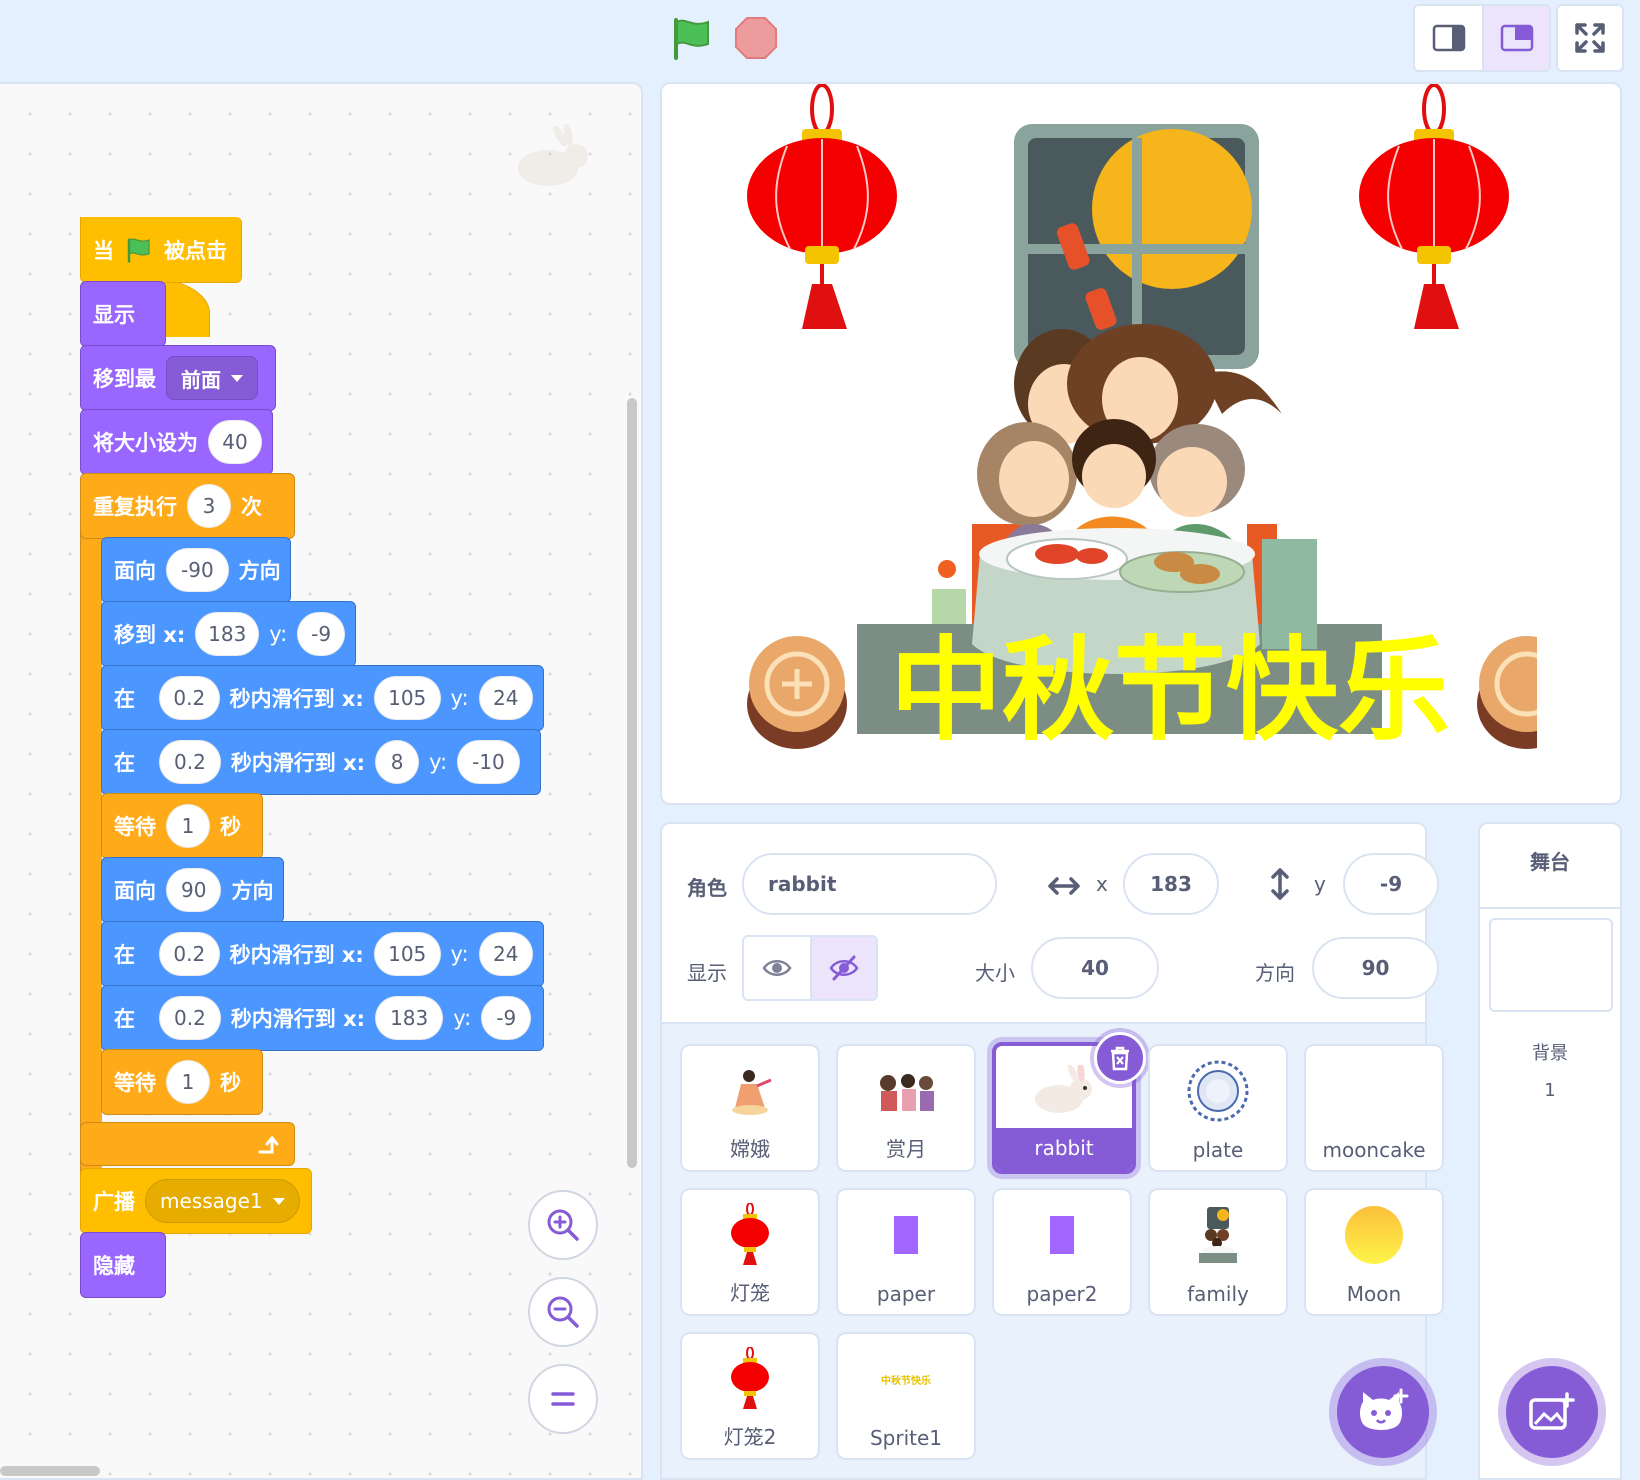  I want to click on horizontal-scrollbar, so click(50, 1471).